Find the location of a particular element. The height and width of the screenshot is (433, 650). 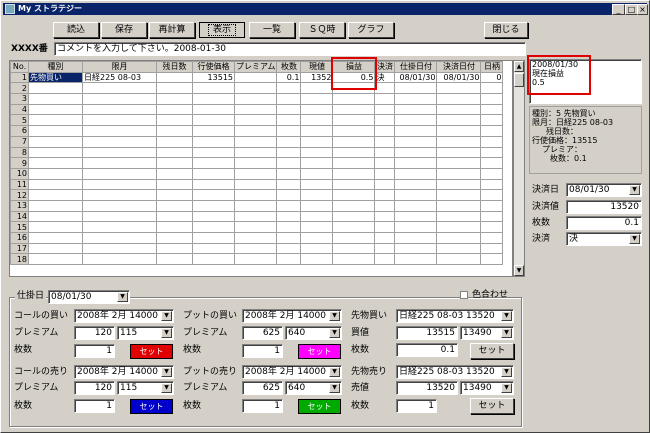

fut-buy-price-select: 13490 ▼ is located at coordinates (487, 333).